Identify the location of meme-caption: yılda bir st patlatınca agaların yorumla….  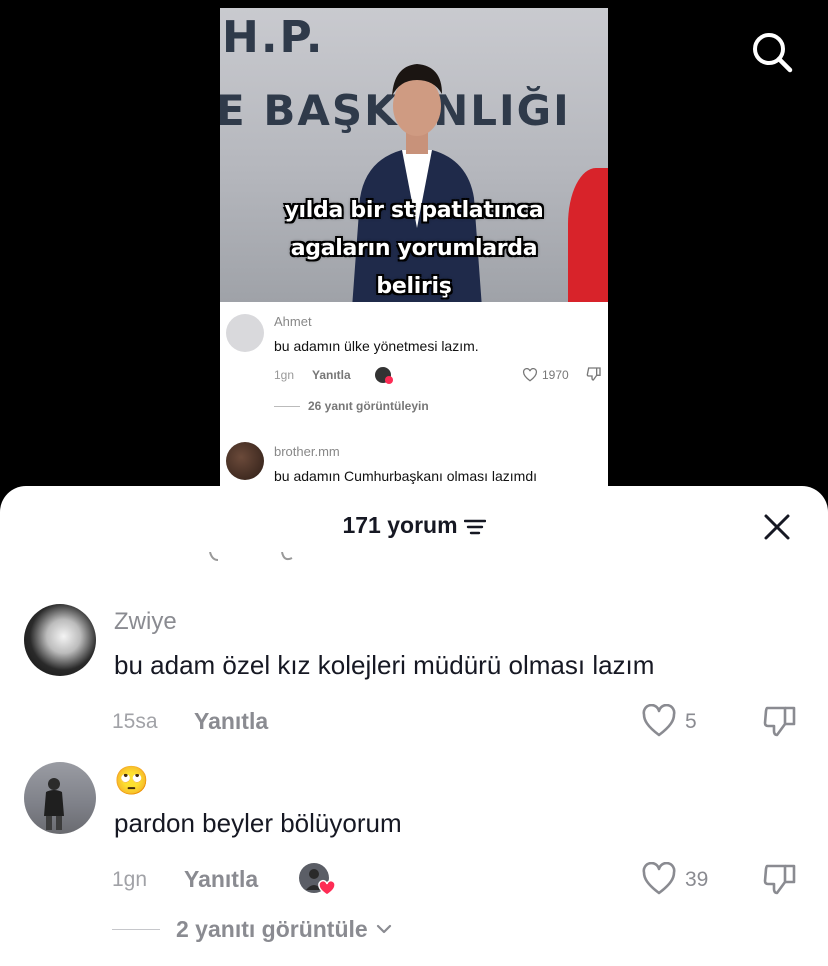
(414, 248).